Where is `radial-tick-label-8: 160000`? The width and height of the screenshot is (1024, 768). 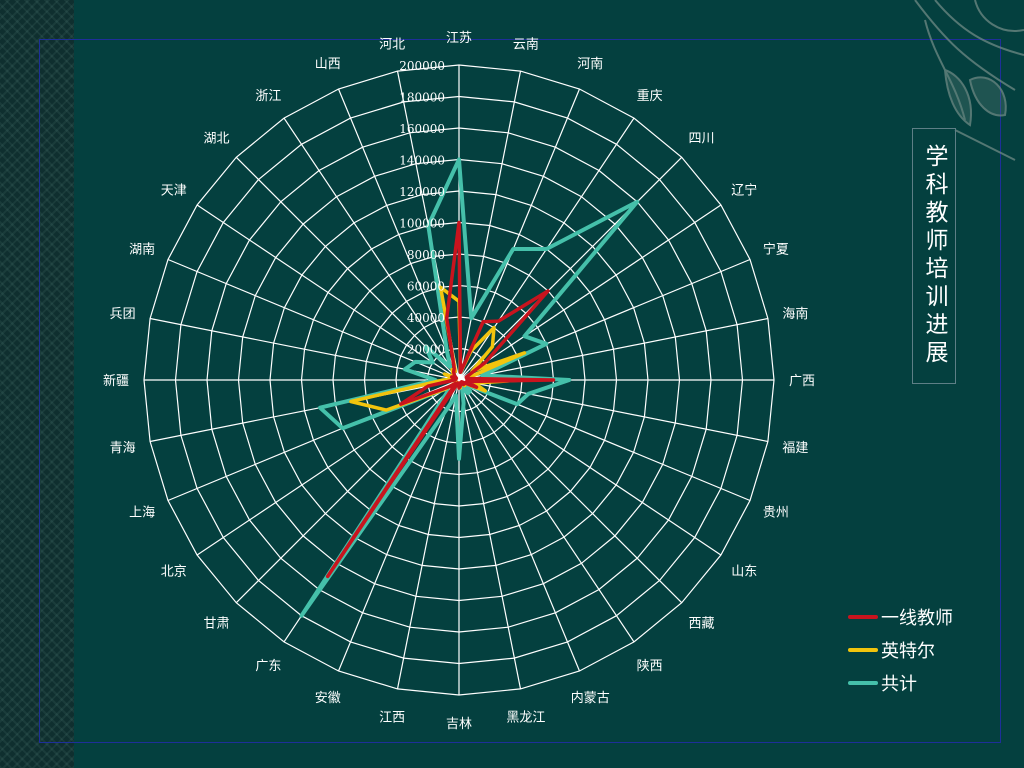 radial-tick-label-8: 160000 is located at coordinates (422, 129).